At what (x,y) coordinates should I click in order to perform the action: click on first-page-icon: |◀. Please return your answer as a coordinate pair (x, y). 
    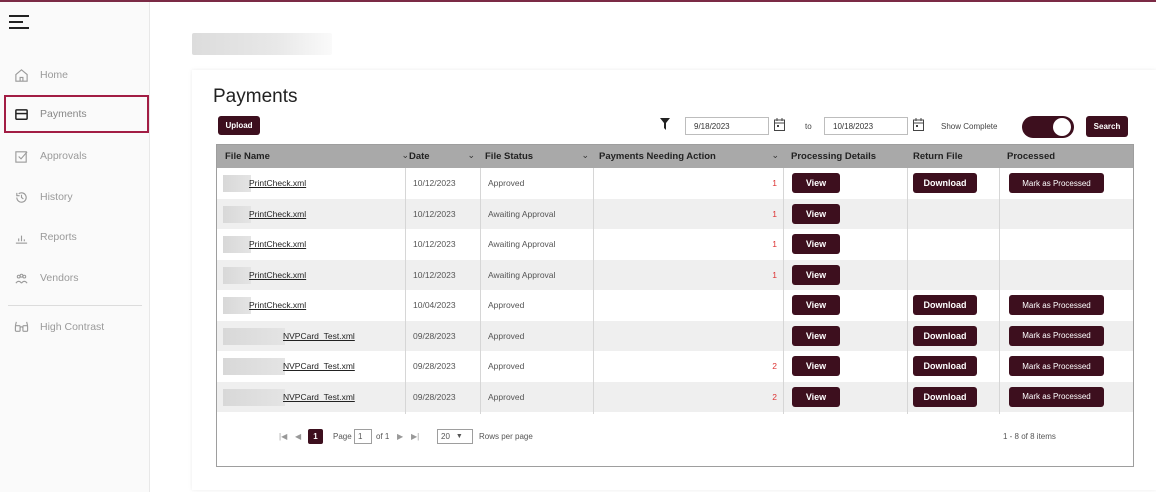
    Looking at the image, I should click on (283, 436).